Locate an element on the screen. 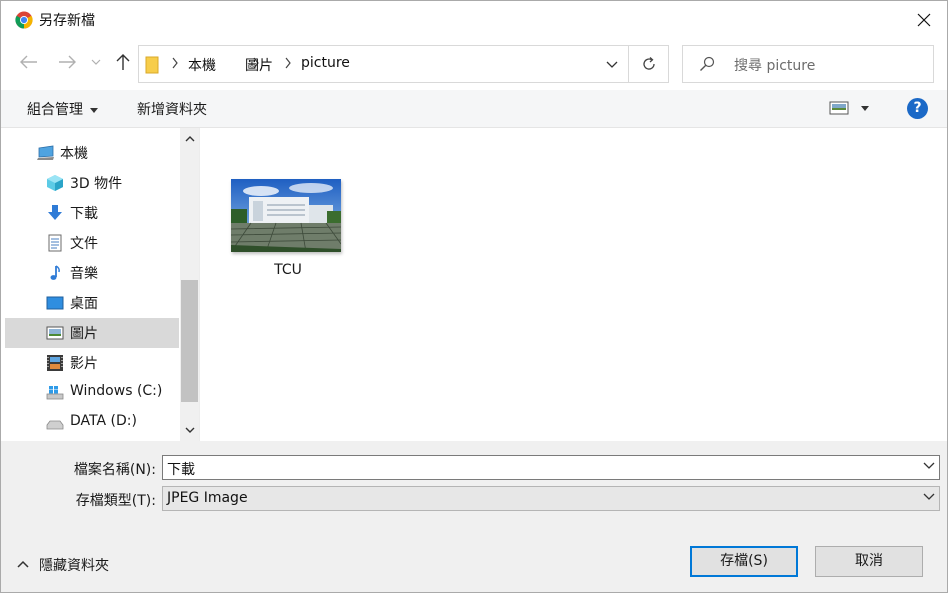  nav-label: 影片 is located at coordinates (84, 364).